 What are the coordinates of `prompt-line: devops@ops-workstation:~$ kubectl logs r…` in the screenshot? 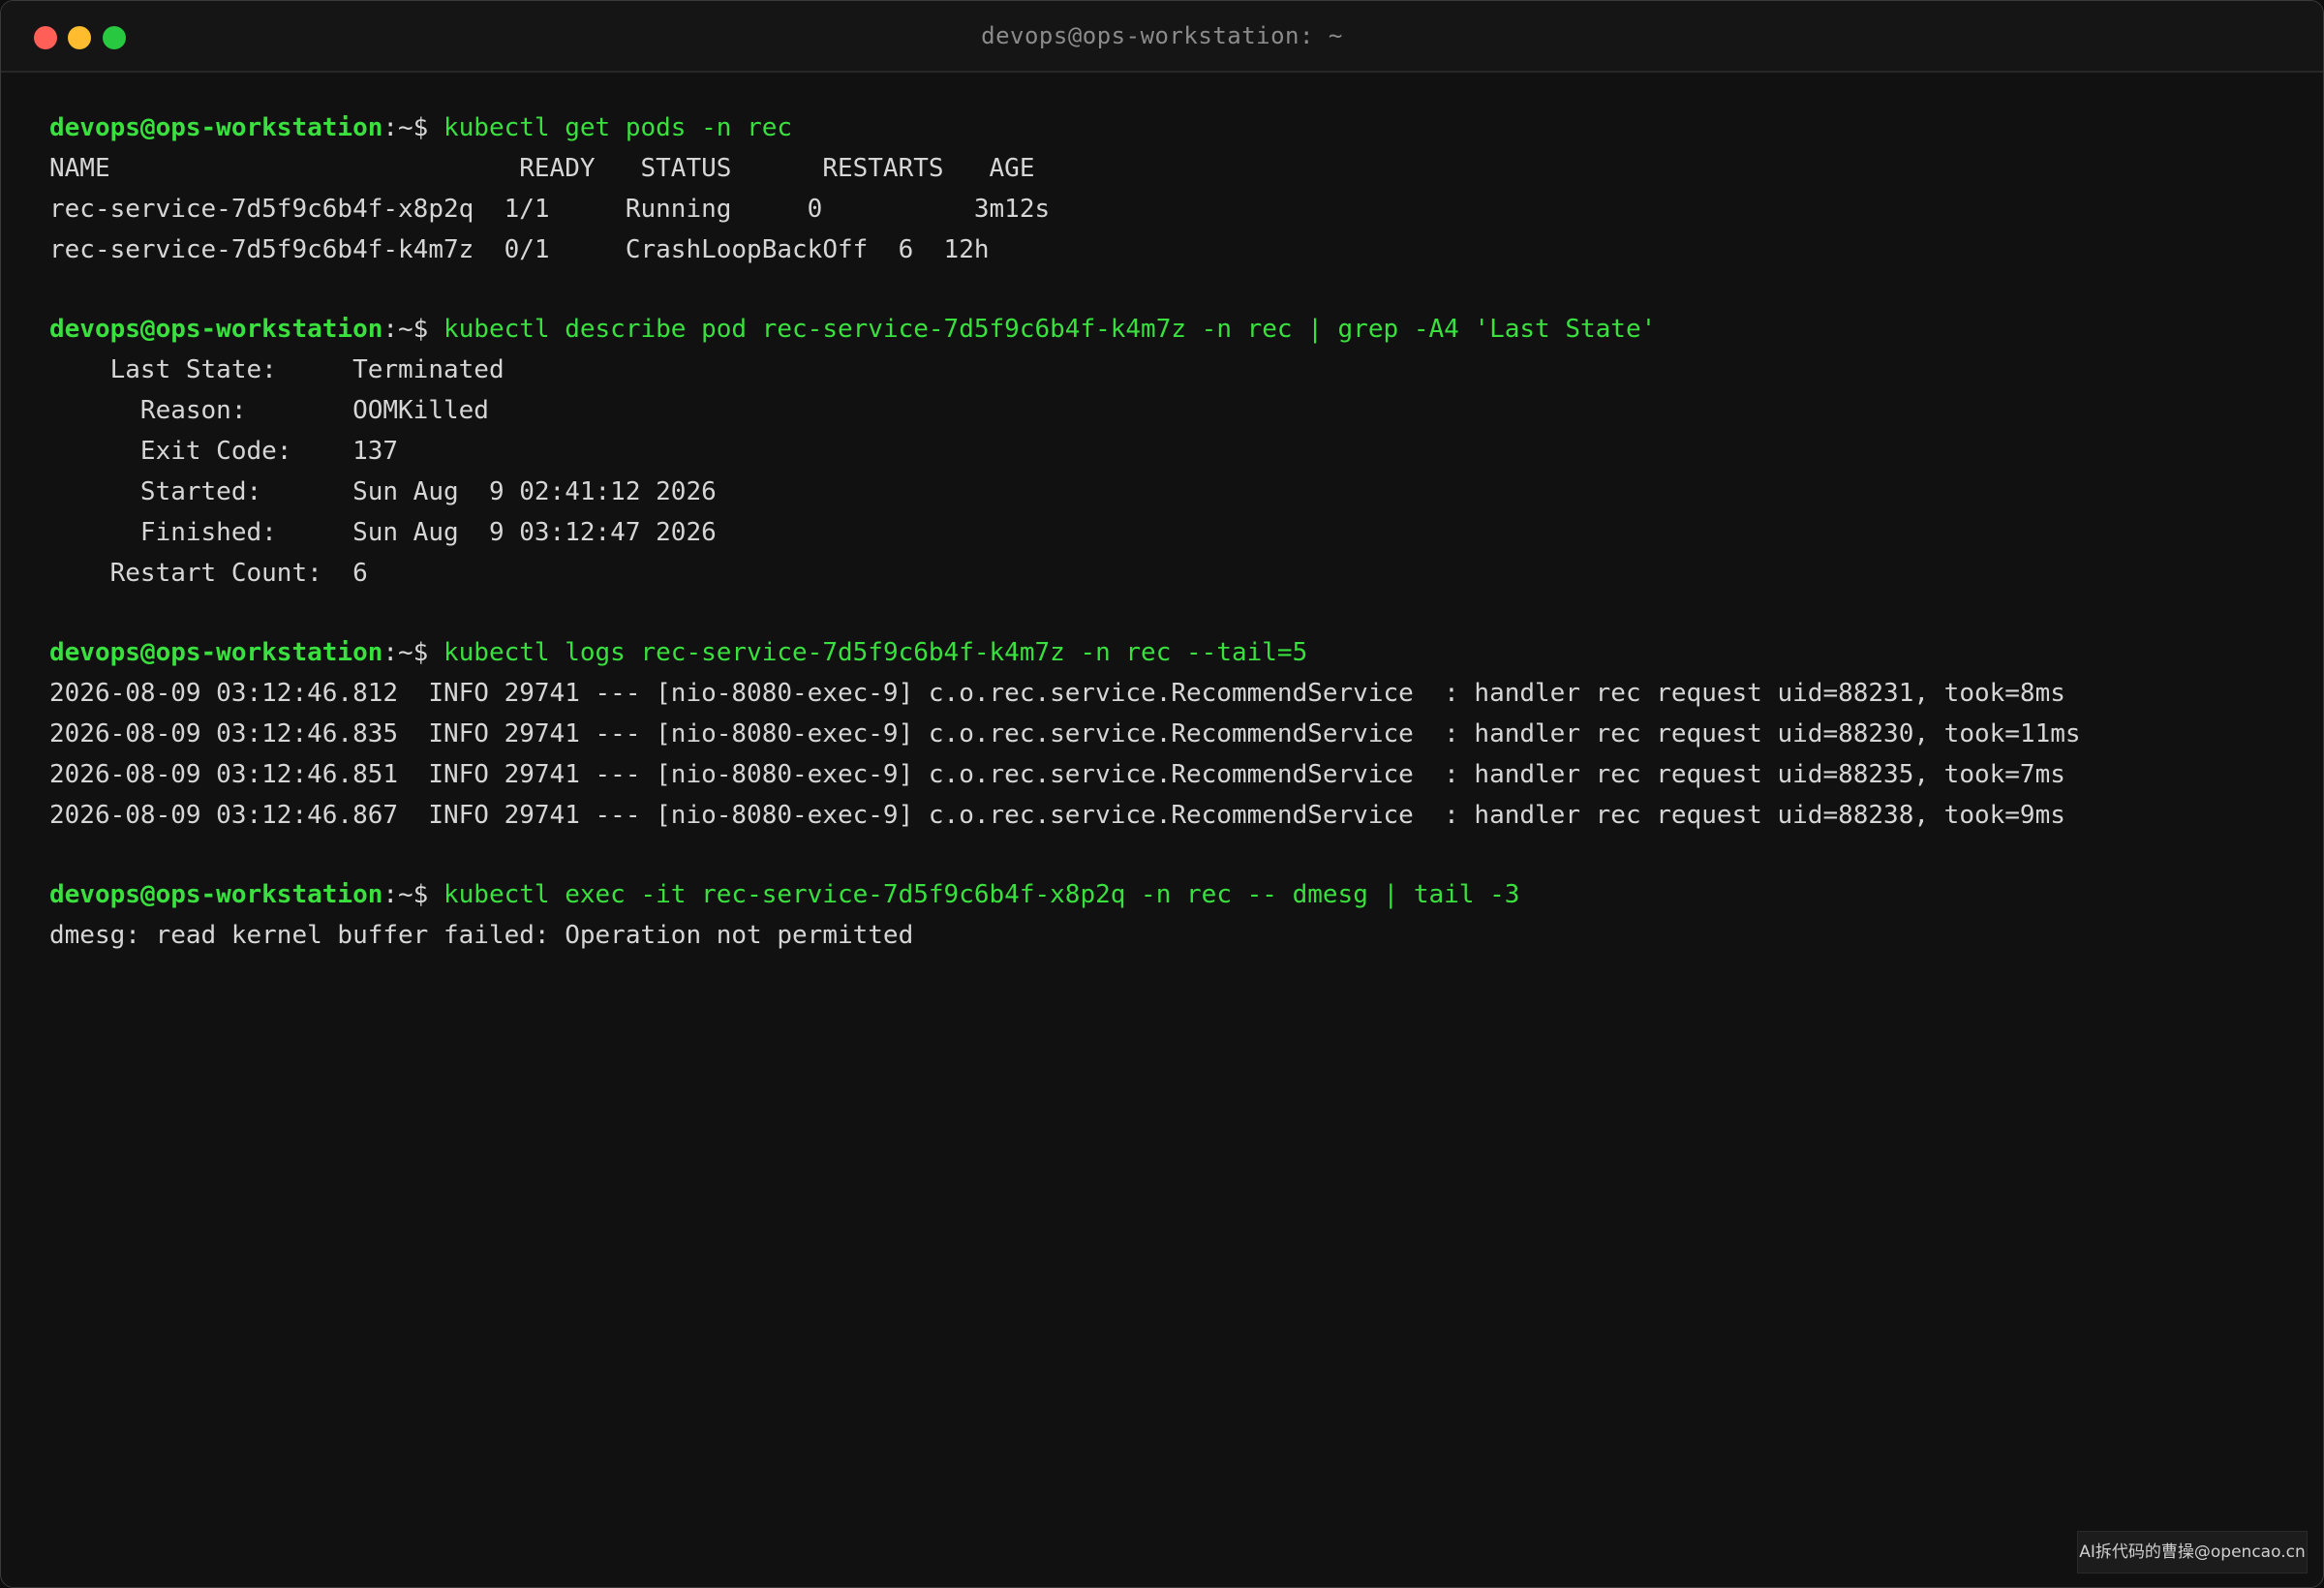 It's located at (1167, 652).